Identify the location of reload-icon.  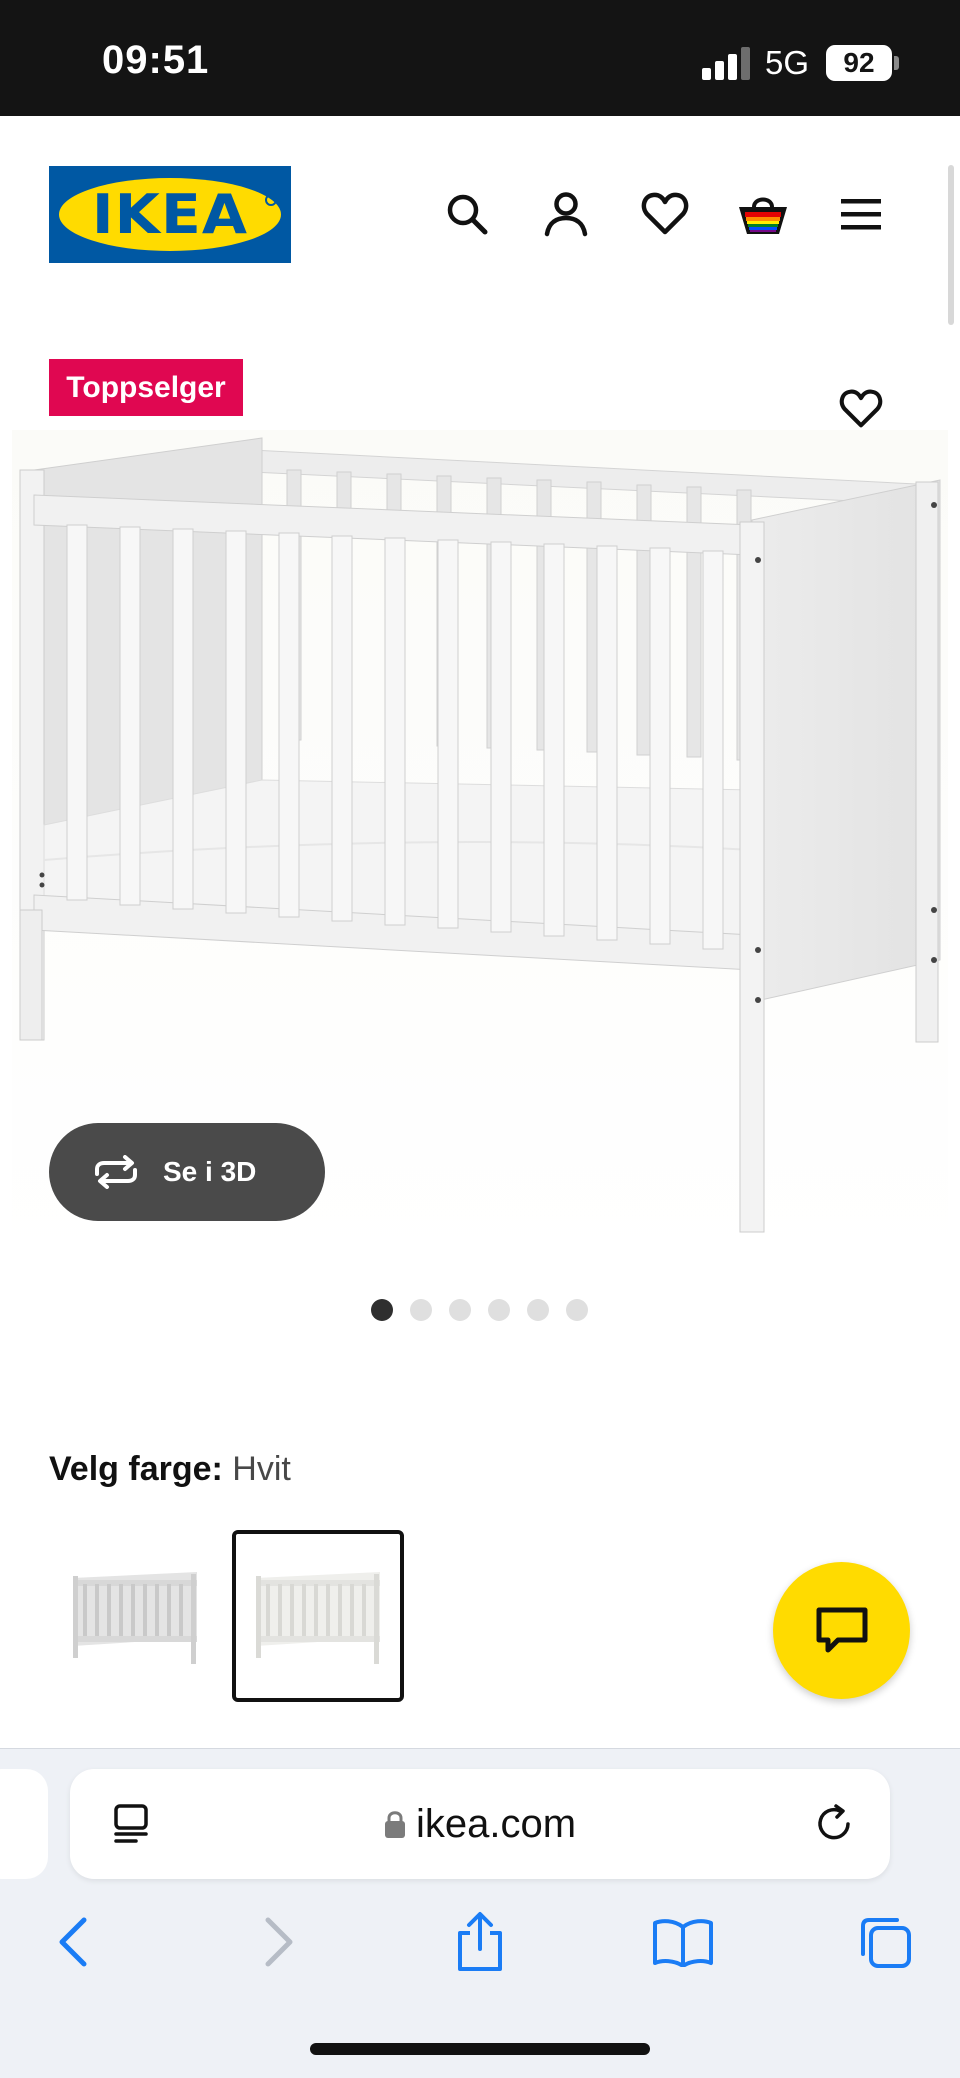
(836, 1824).